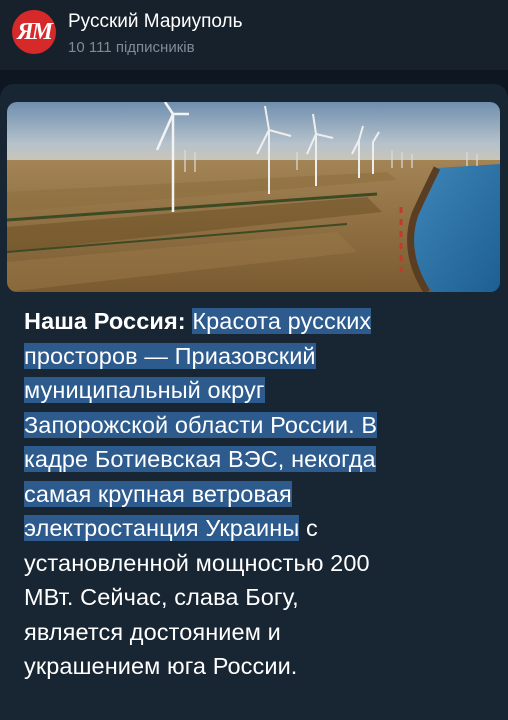 The height and width of the screenshot is (720, 508). Describe the element at coordinates (152, 631) in the screenshot. I see `text-line: является достоянием и` at that location.